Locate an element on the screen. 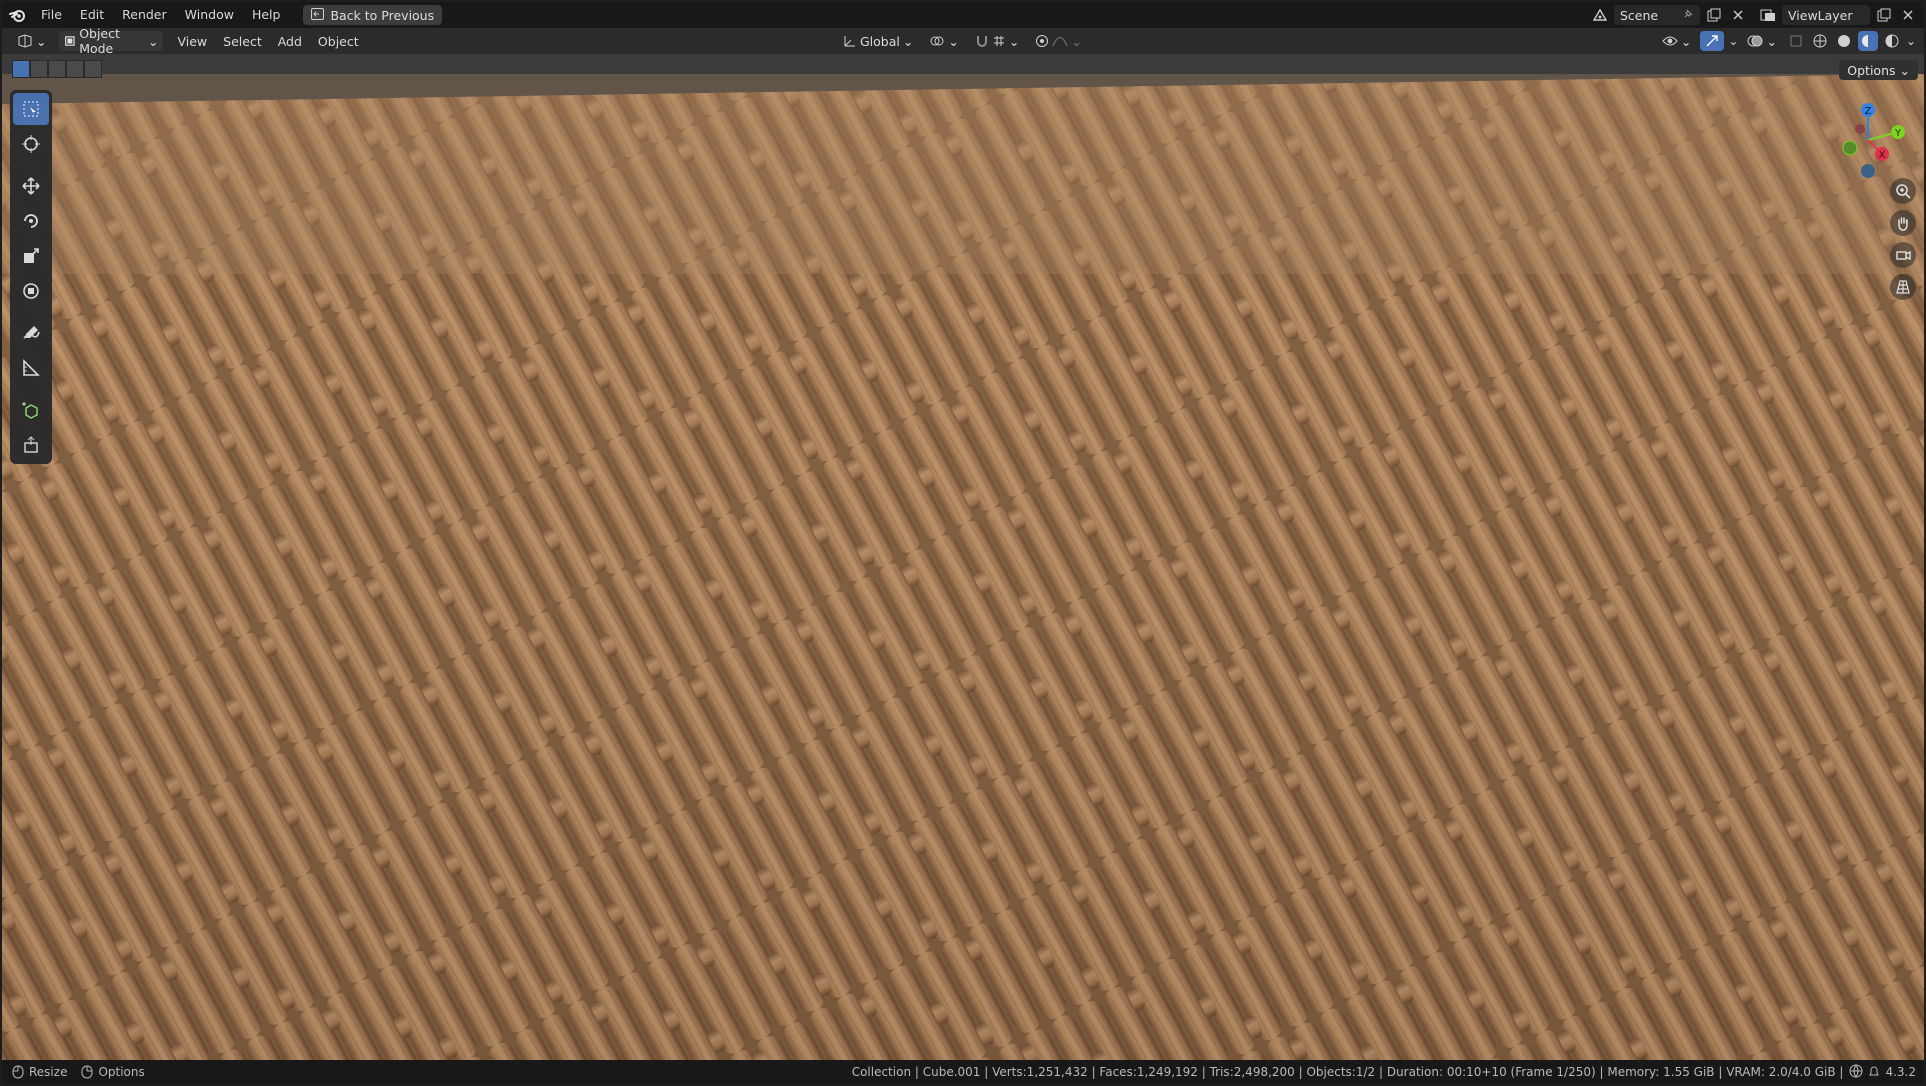 This screenshot has height=1086, width=1926. back-to-previous-label: Back to Previous is located at coordinates (382, 15).